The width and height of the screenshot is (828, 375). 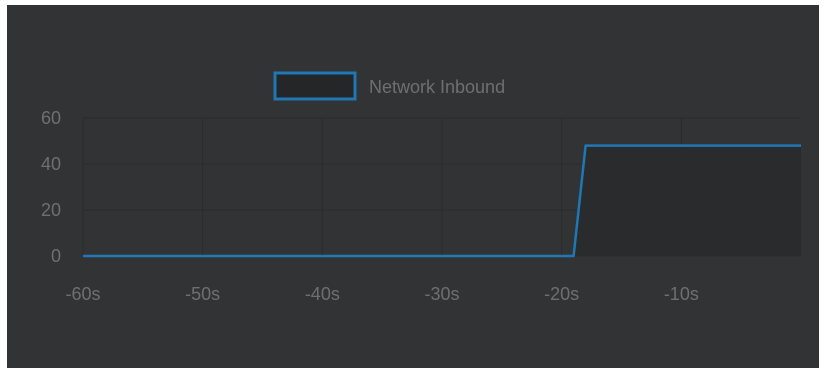 I want to click on y-tick-label: 0, so click(x=56, y=256).